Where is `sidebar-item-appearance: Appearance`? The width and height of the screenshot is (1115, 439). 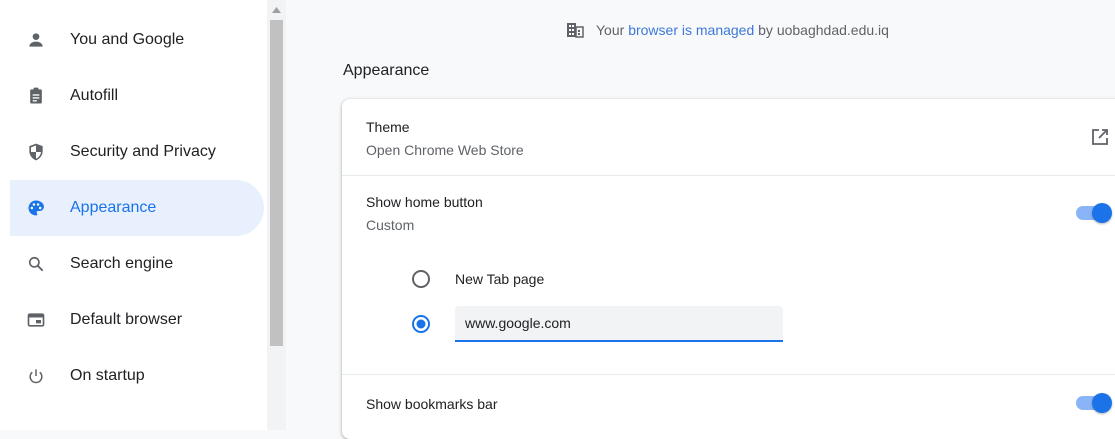 sidebar-item-appearance: Appearance is located at coordinates (137, 208).